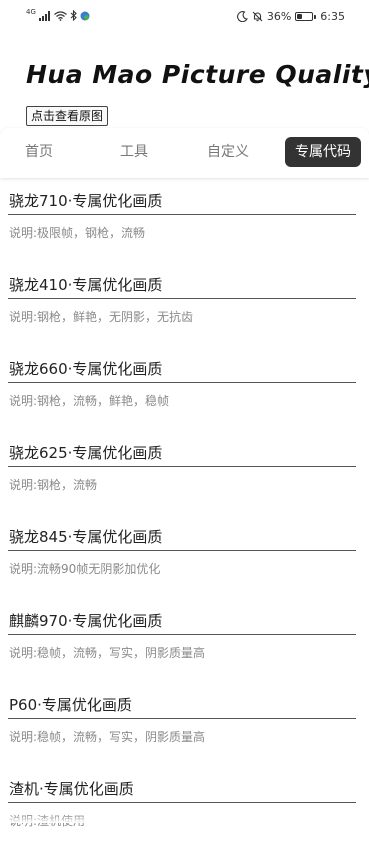  Describe the element at coordinates (44, 15) in the screenshot. I see `signal-icon` at that location.